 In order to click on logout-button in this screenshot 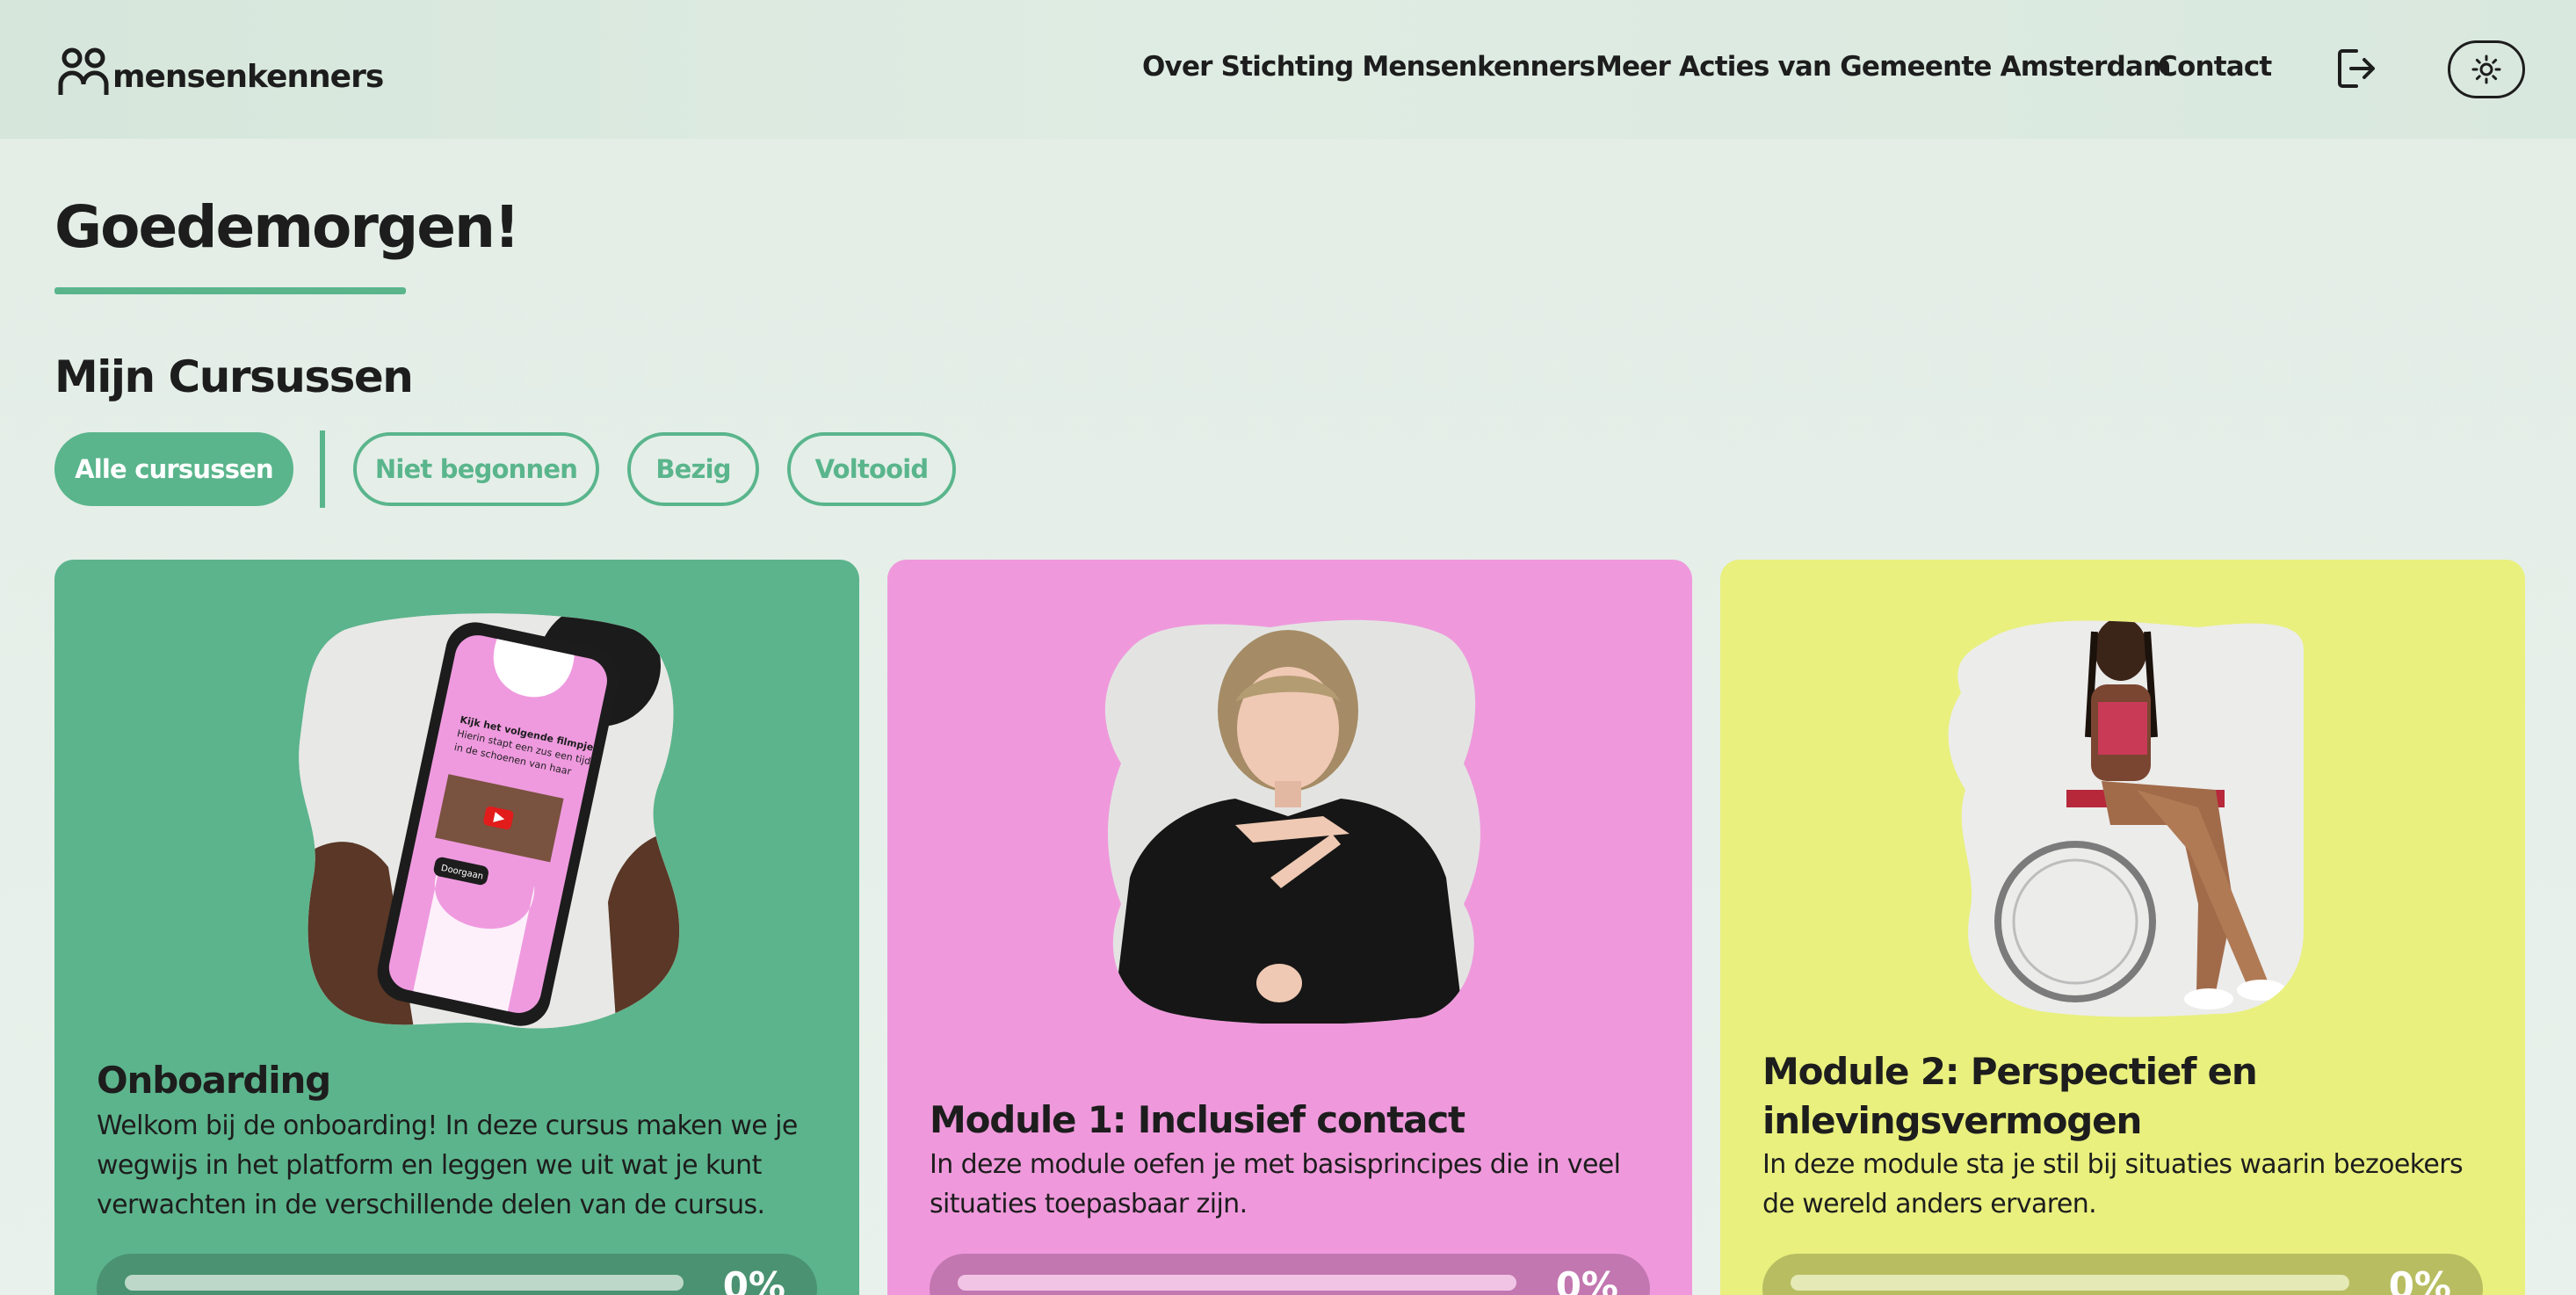, I will do `click(2356, 69)`.